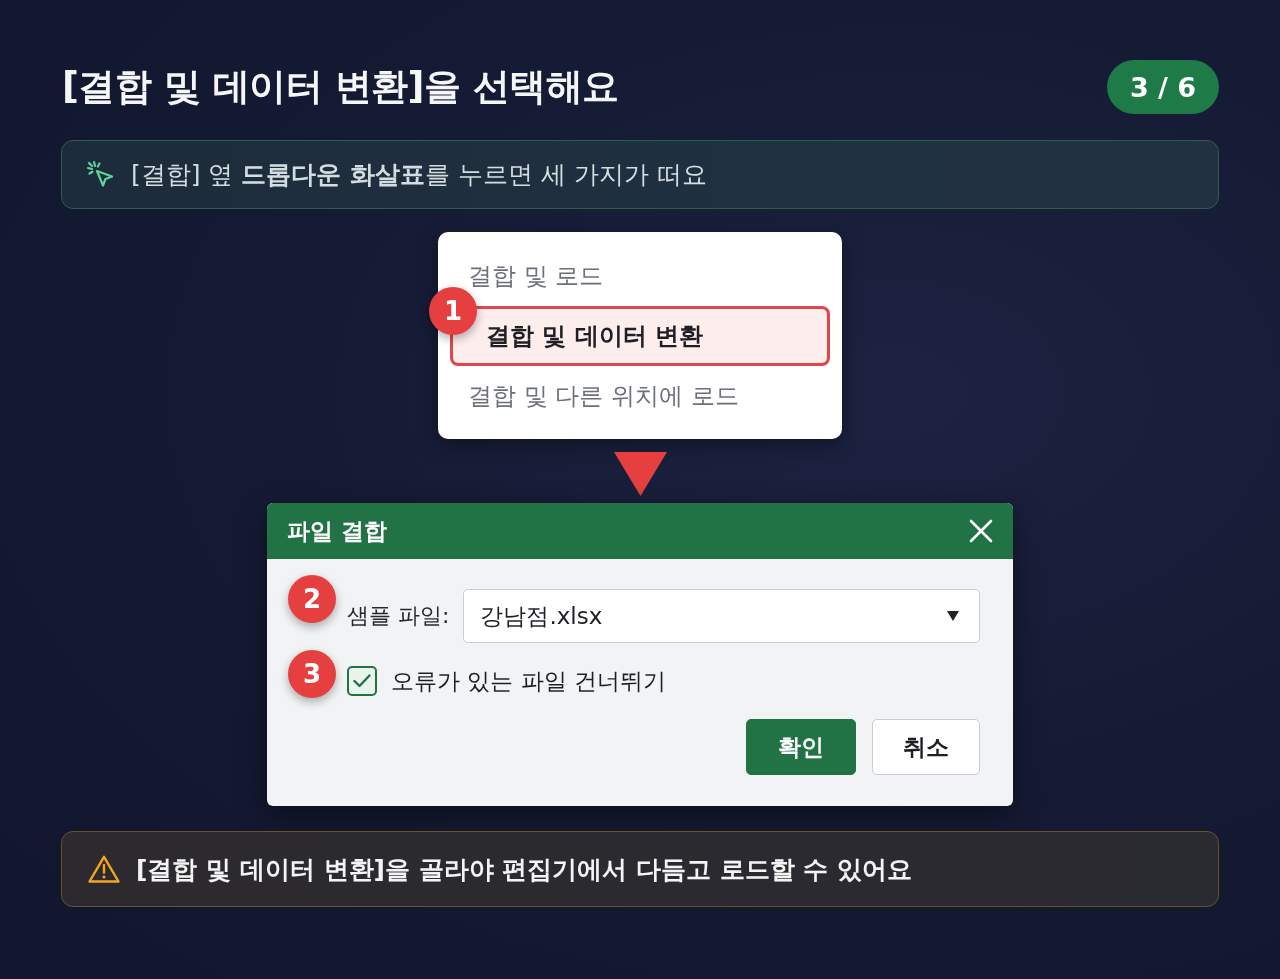  I want to click on dialog-title: 파일 결합, so click(337, 531).